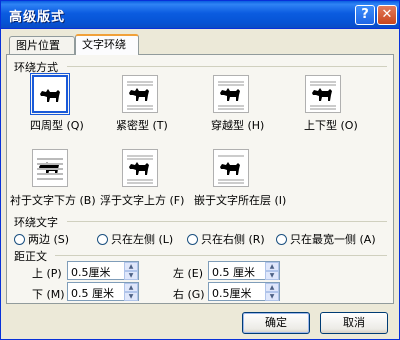  Describe the element at coordinates (107, 44) in the screenshot. I see `tab-text-wrapping: 文字环绕` at that location.